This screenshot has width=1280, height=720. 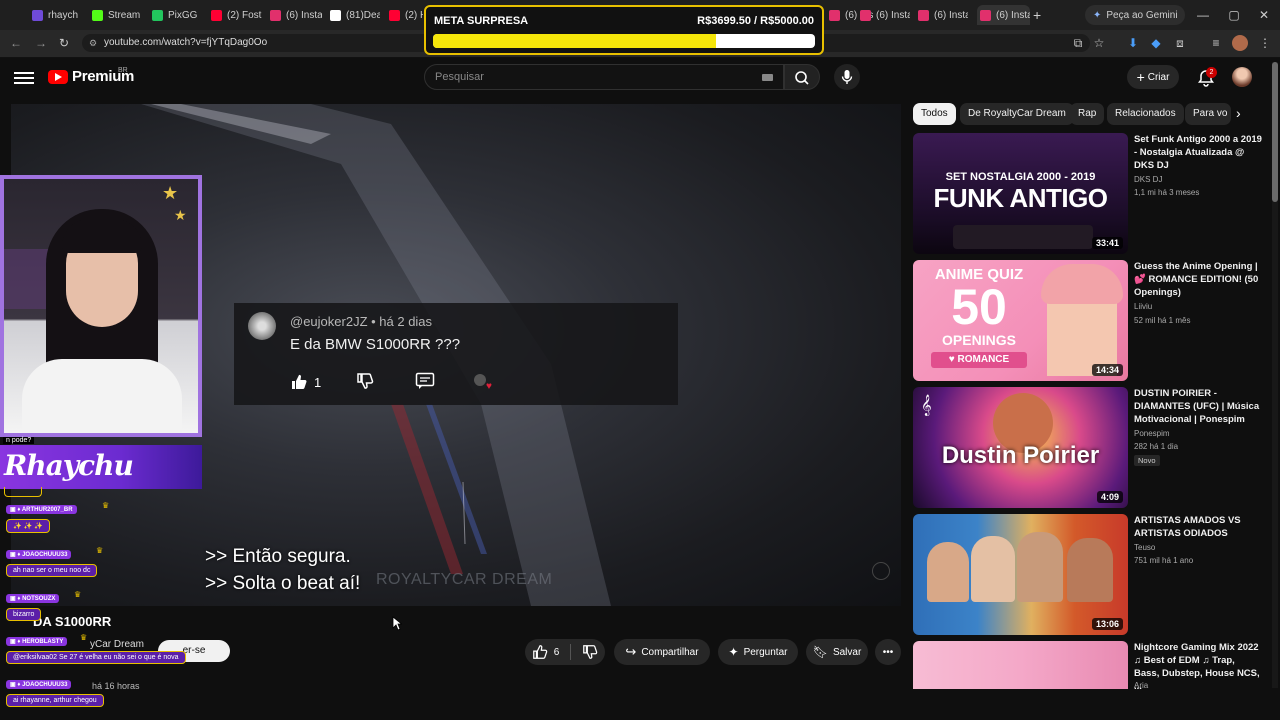 What do you see at coordinates (565, 652) in the screenshot?
I see `like-dislike-group: 6` at bounding box center [565, 652].